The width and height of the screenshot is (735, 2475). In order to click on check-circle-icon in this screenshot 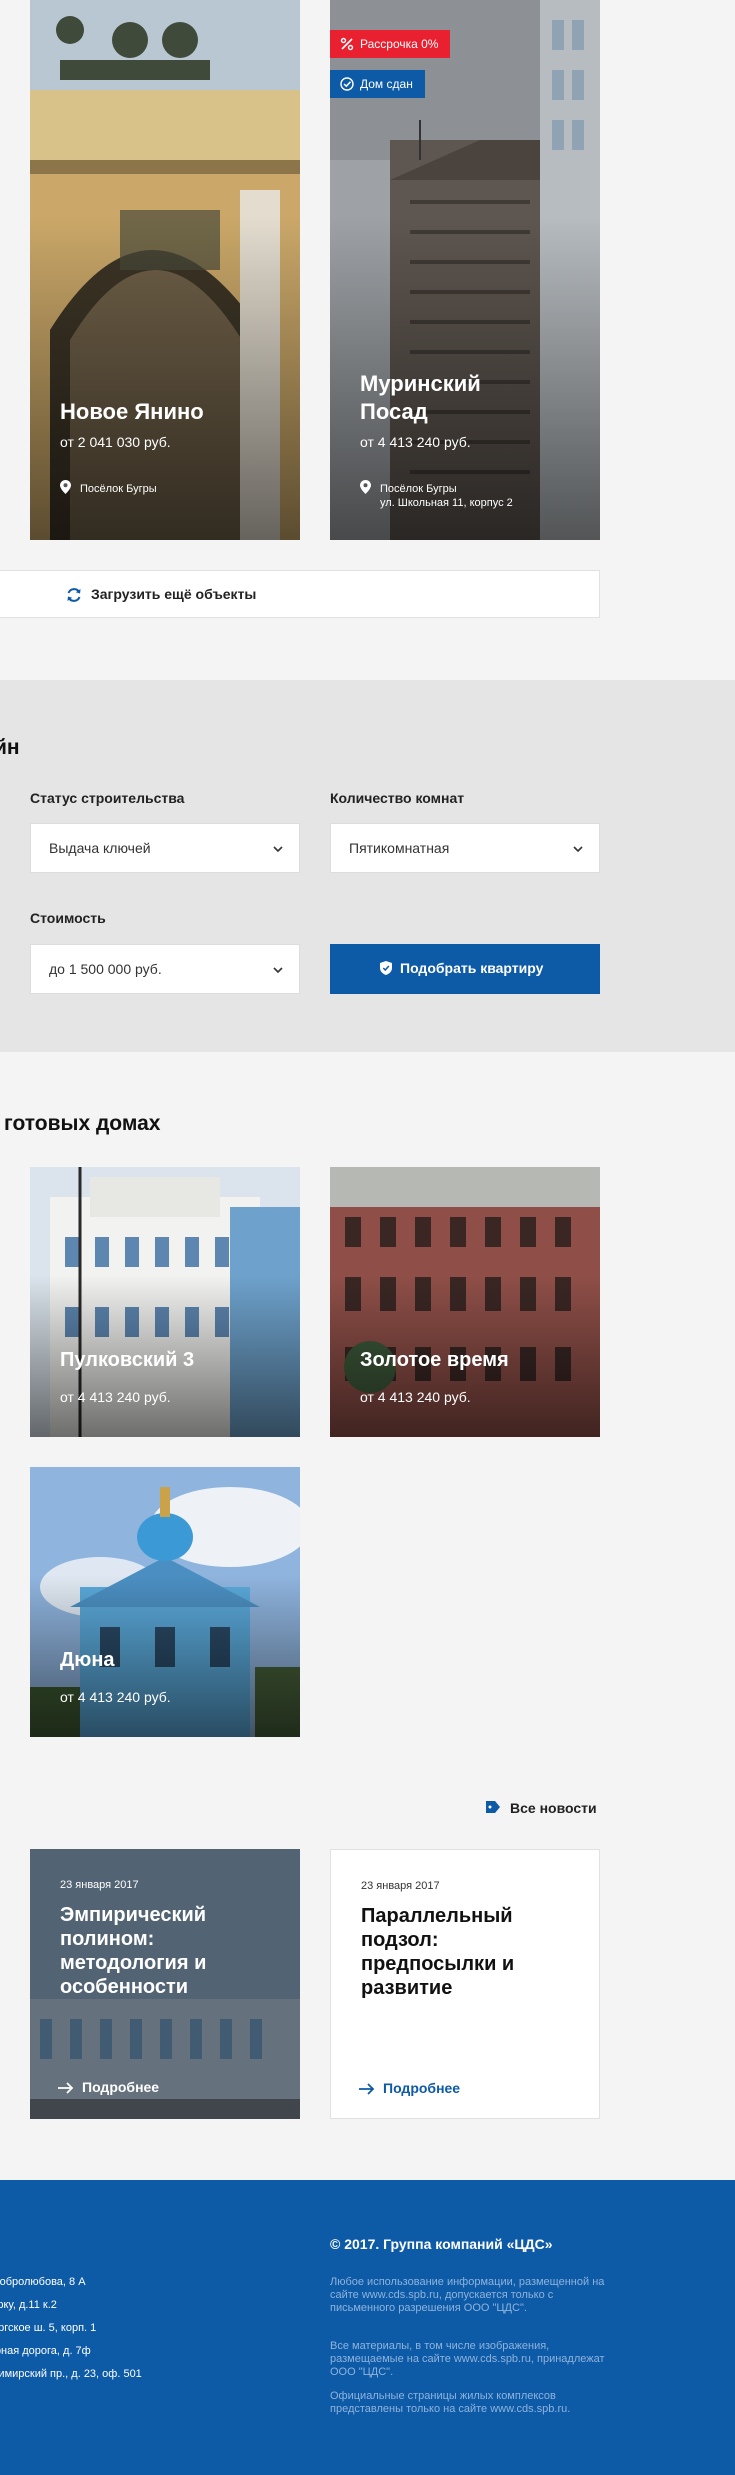, I will do `click(347, 84)`.